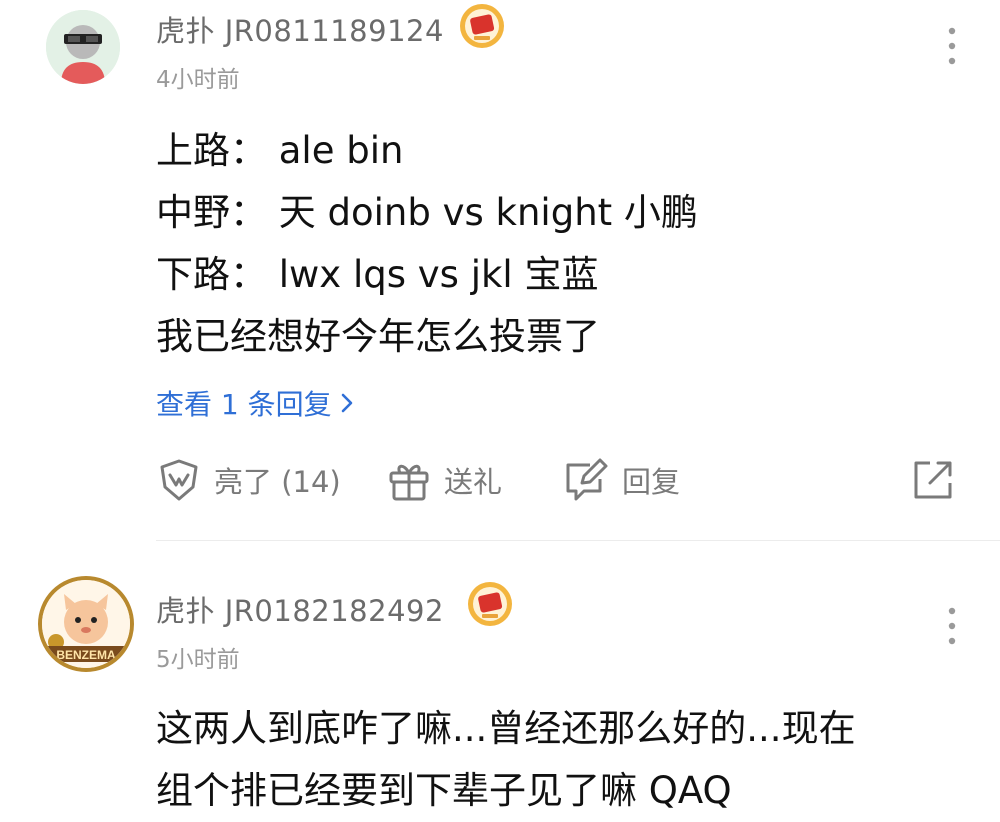  What do you see at coordinates (346, 403) in the screenshot?
I see `chevron-right-icon` at bounding box center [346, 403].